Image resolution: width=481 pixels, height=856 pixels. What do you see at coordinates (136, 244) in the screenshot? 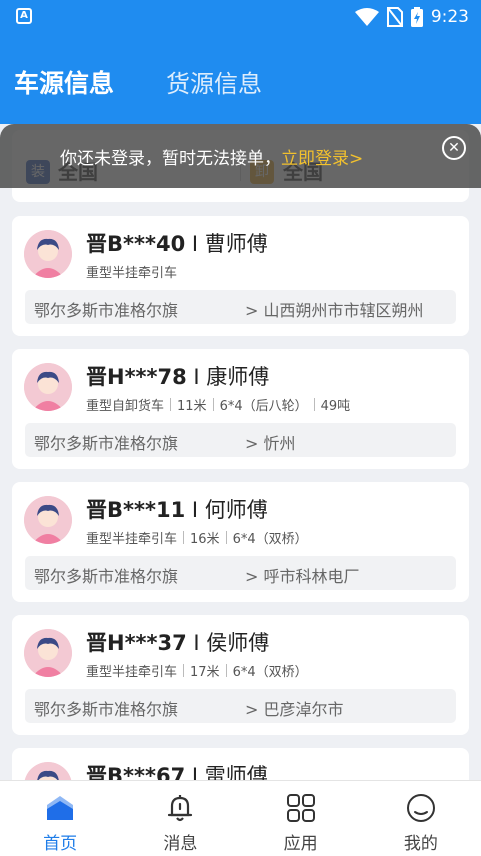
I see `plate-number: 晋B***40` at bounding box center [136, 244].